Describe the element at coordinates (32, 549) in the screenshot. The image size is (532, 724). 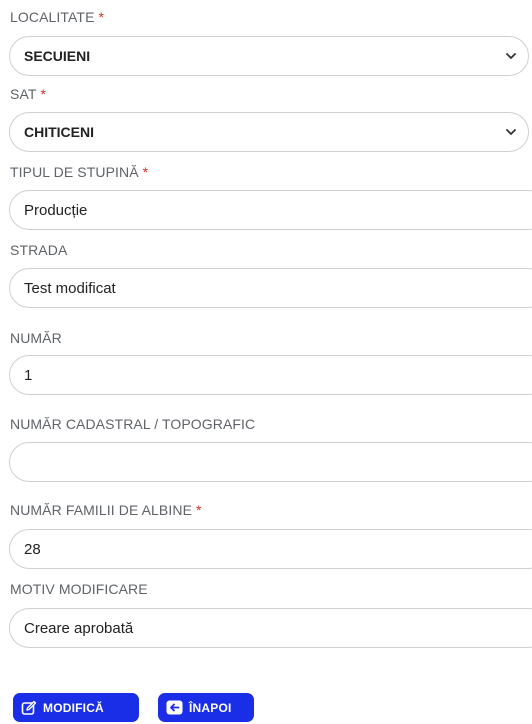
I see `numar-familii-value: 28` at that location.